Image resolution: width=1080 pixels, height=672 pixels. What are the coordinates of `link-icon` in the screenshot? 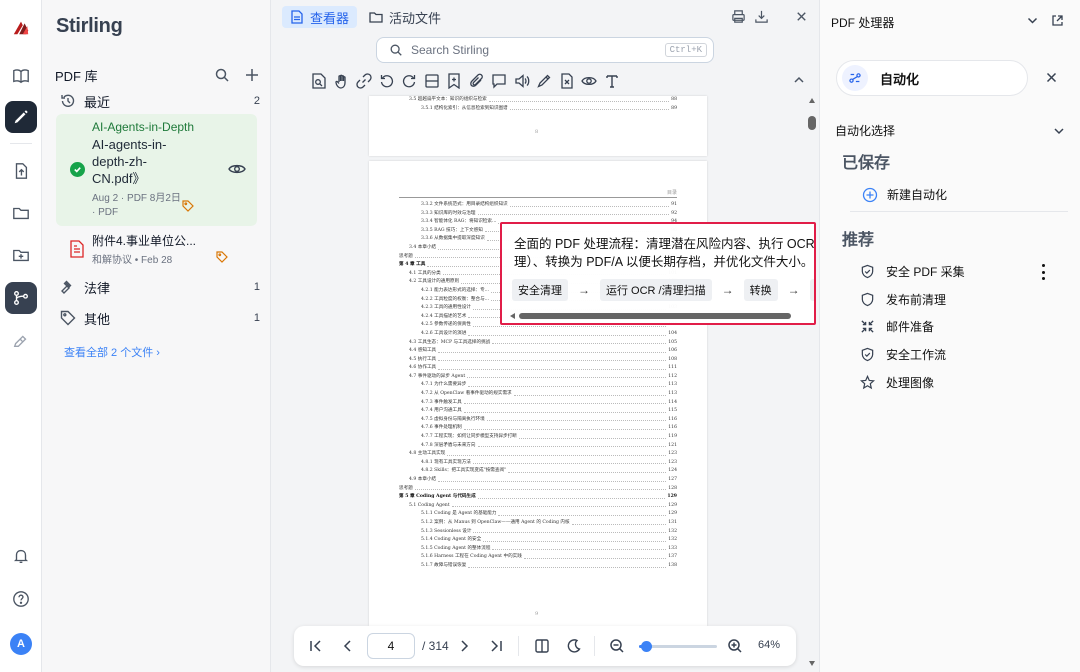 It's located at (364, 81).